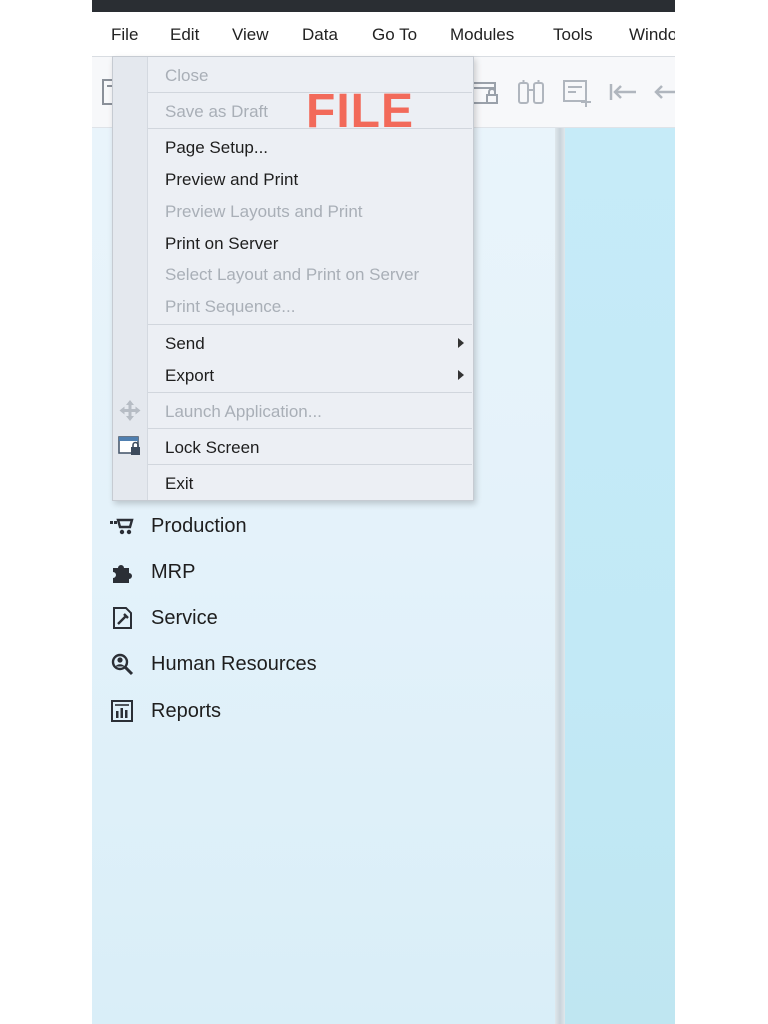 The width and height of the screenshot is (768, 1024). Describe the element at coordinates (573, 35) in the screenshot. I see `menu-tools: Tools` at that location.